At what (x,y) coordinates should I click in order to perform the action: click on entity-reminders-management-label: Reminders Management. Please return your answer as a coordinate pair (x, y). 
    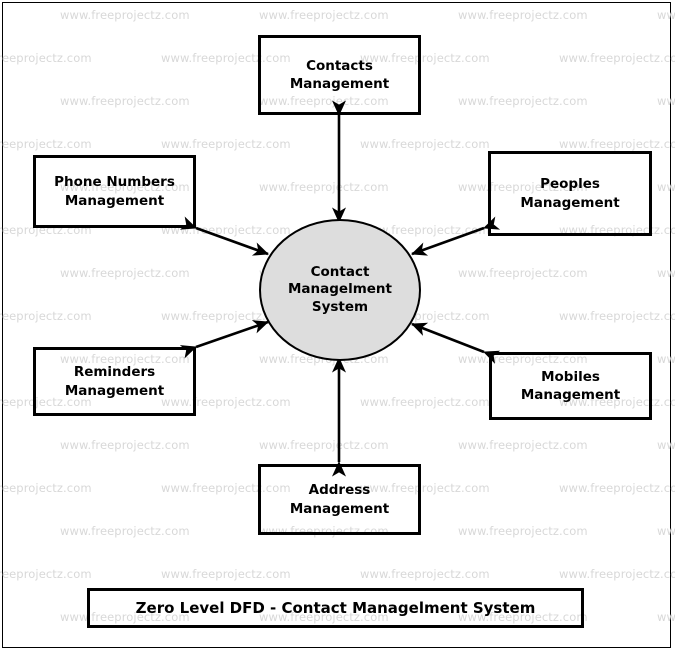
    Looking at the image, I should click on (114, 381).